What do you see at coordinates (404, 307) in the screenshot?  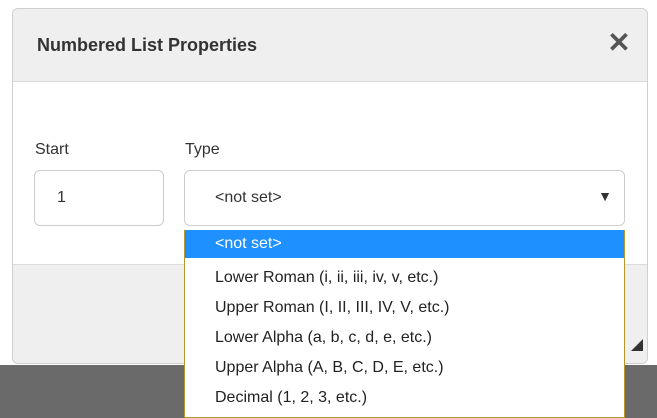 I see `dropdown-option: Upper Roman (I, II, III, IV, V, etc.)` at bounding box center [404, 307].